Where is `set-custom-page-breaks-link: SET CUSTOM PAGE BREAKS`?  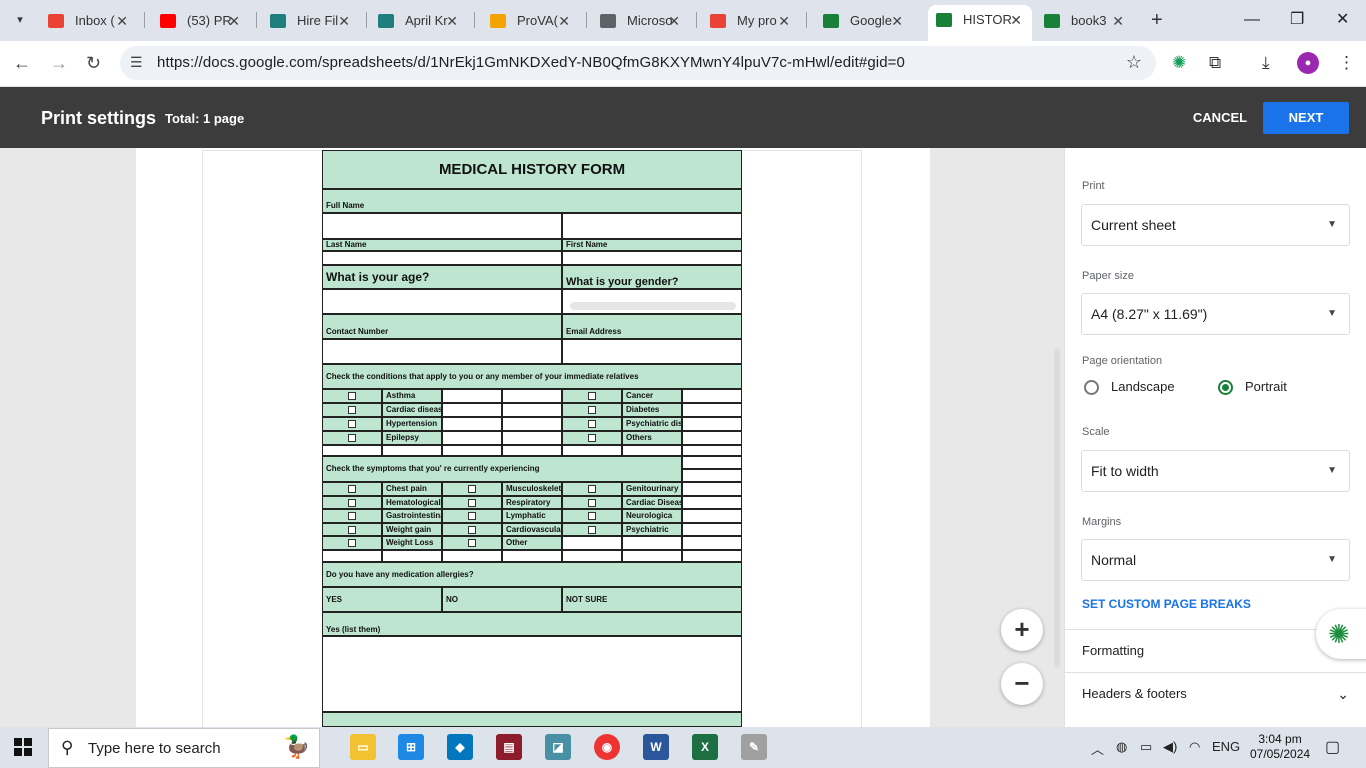
set-custom-page-breaks-link: SET CUSTOM PAGE BREAKS is located at coordinates (1166, 604).